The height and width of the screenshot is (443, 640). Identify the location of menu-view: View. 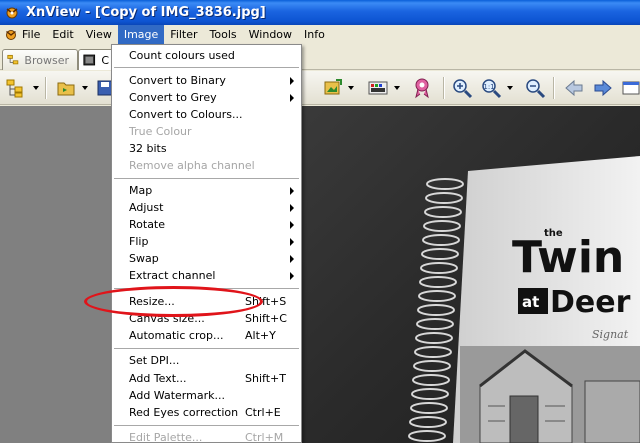
(99, 34).